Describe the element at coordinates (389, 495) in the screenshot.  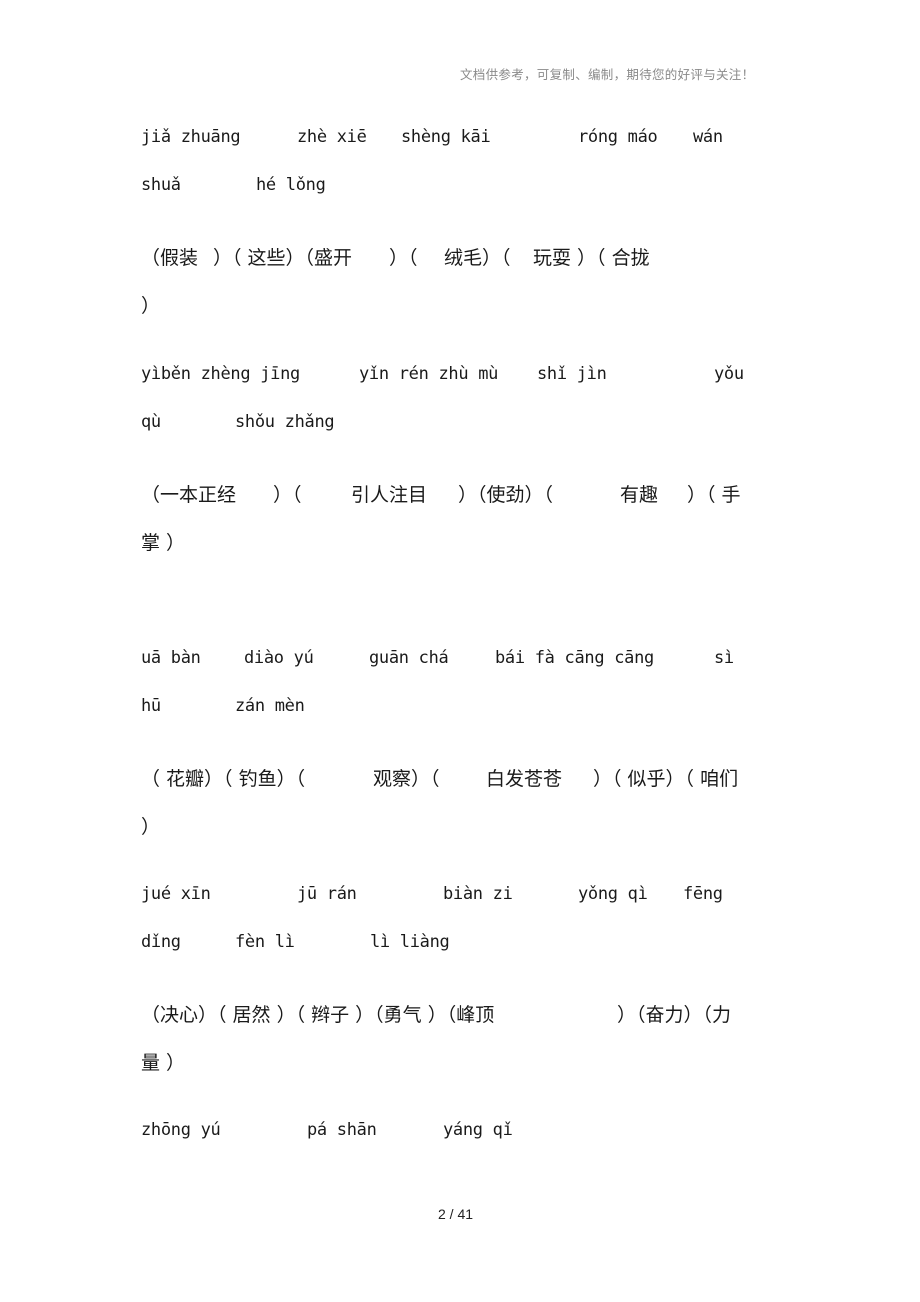
I see `hanzi-answer: 引人注目` at that location.